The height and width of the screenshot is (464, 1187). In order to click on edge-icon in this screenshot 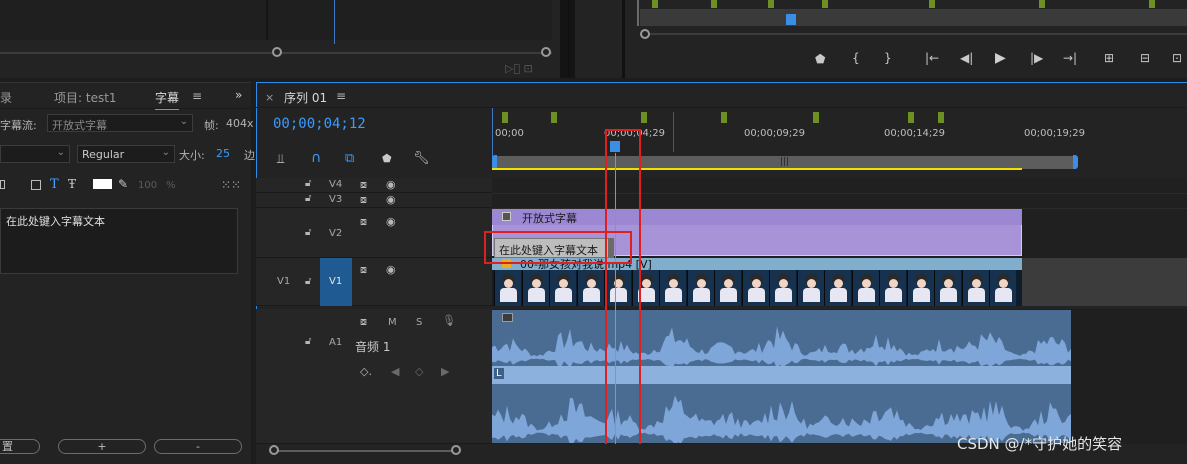, I will do `click(36, 185)`.